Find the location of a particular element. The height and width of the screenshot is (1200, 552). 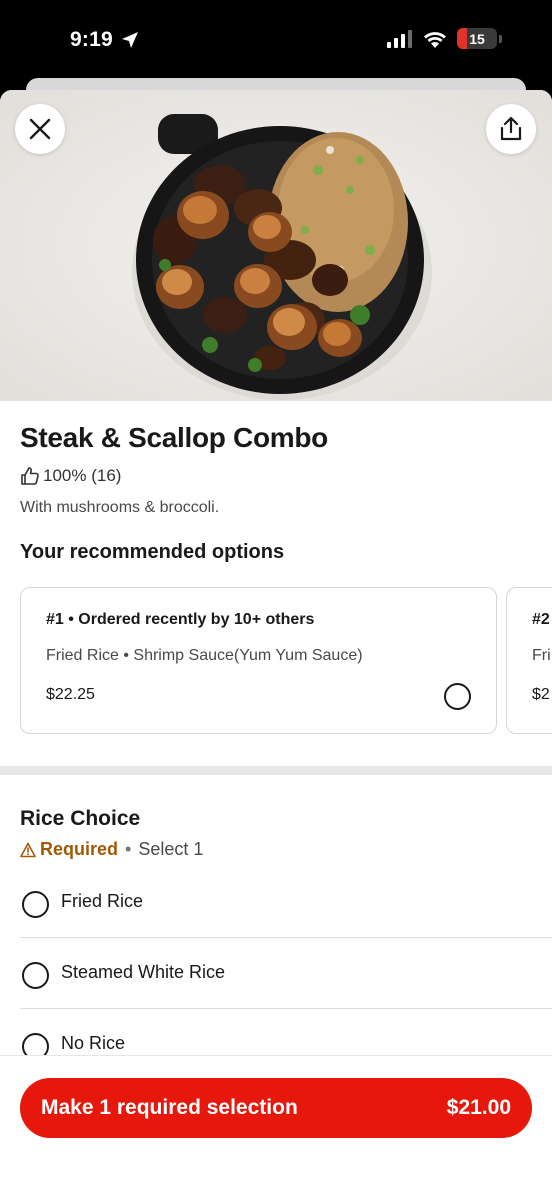

close-icon is located at coordinates (40, 129).